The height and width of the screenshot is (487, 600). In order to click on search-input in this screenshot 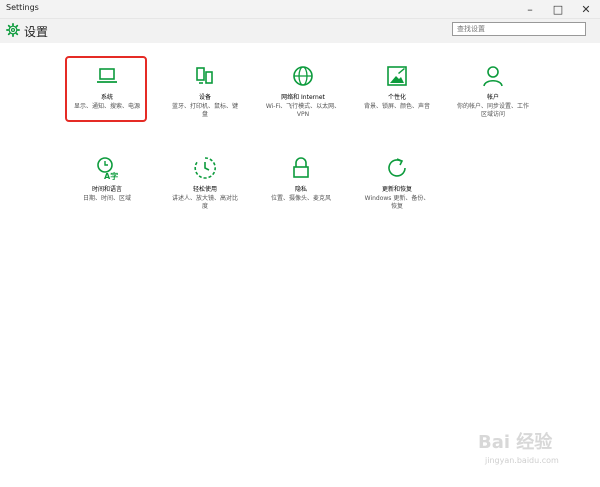, I will do `click(519, 29)`.